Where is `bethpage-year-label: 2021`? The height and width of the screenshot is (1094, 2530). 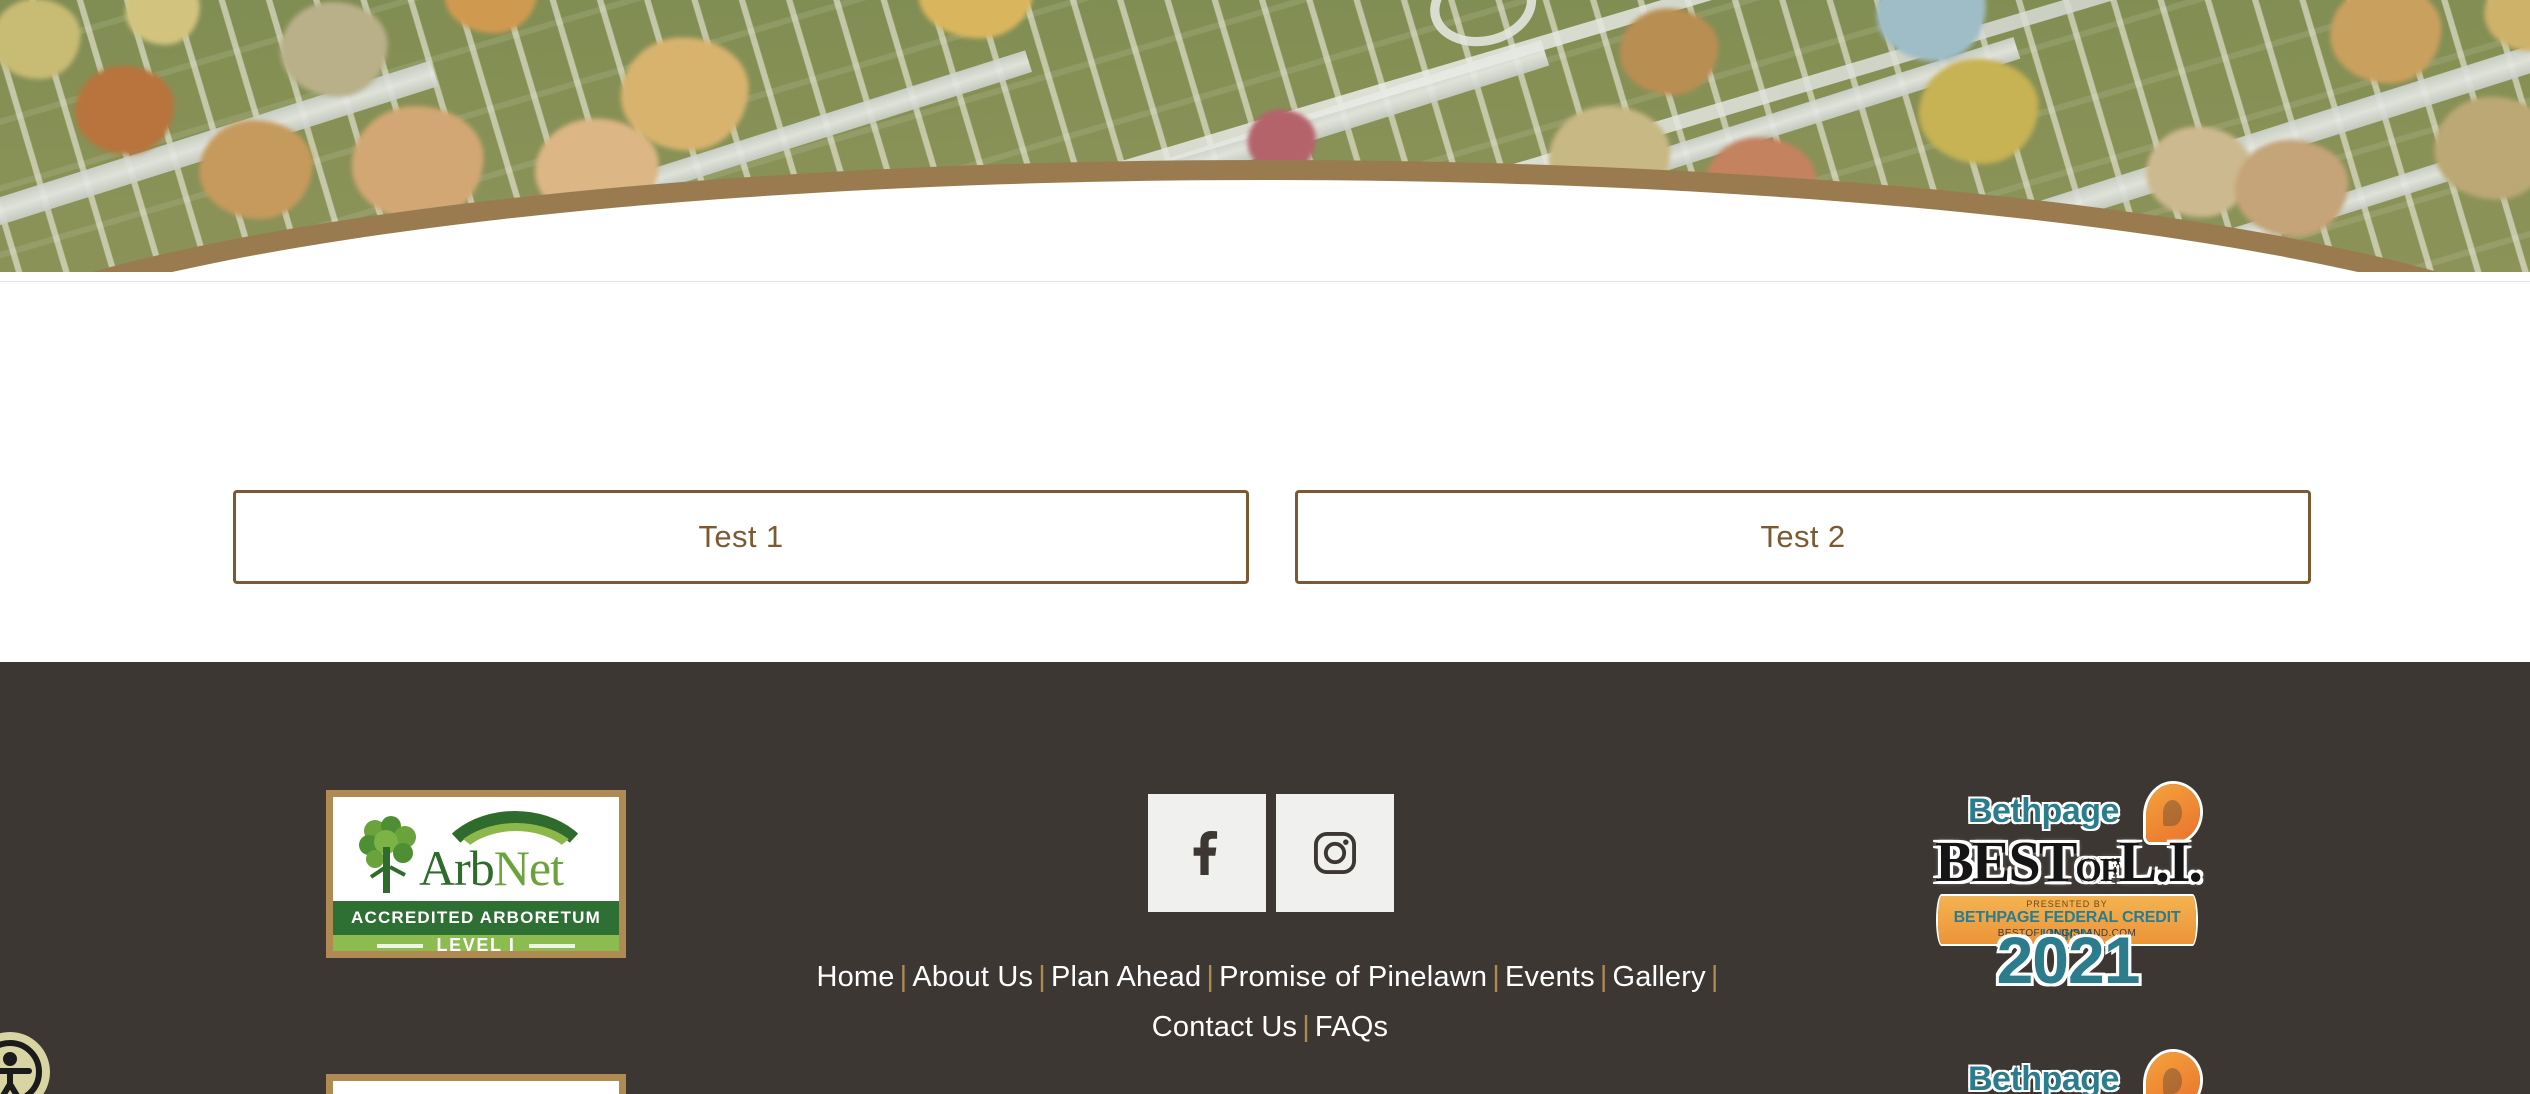 bethpage-year-label: 2021 is located at coordinates (2068, 960).